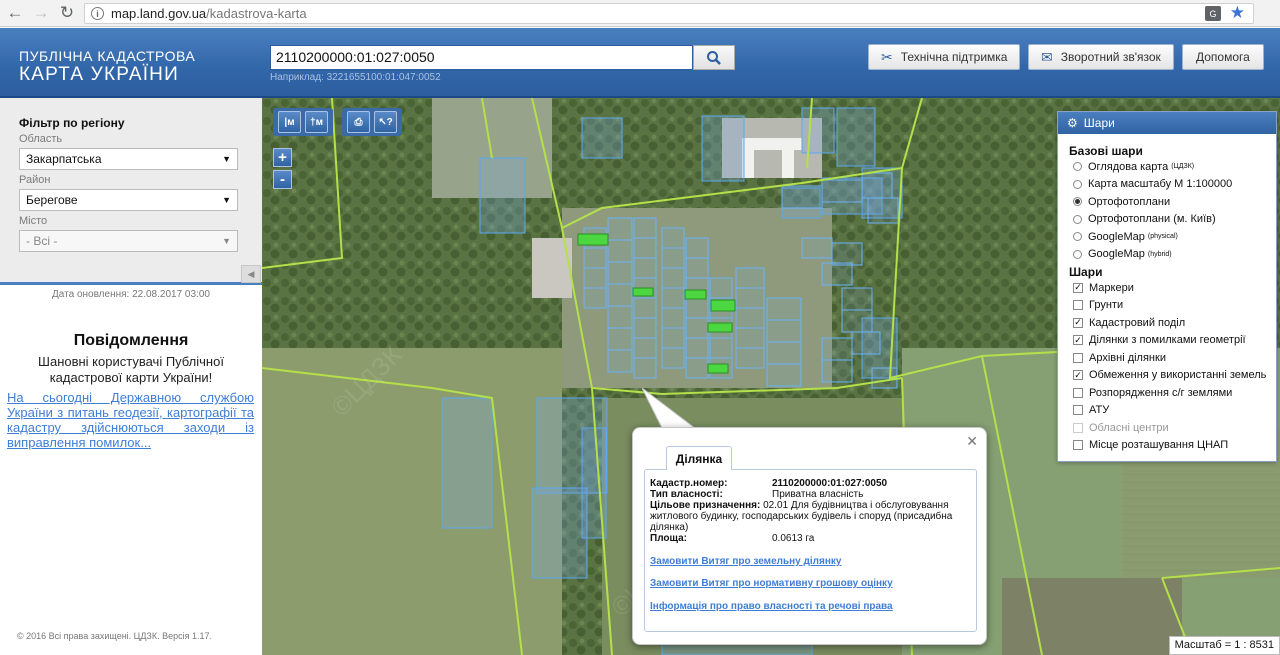 The image size is (1280, 655). Describe the element at coordinates (1174, 220) in the screenshot. I see `base-layer-option: Ортофотоплани (м. Київ)` at that location.